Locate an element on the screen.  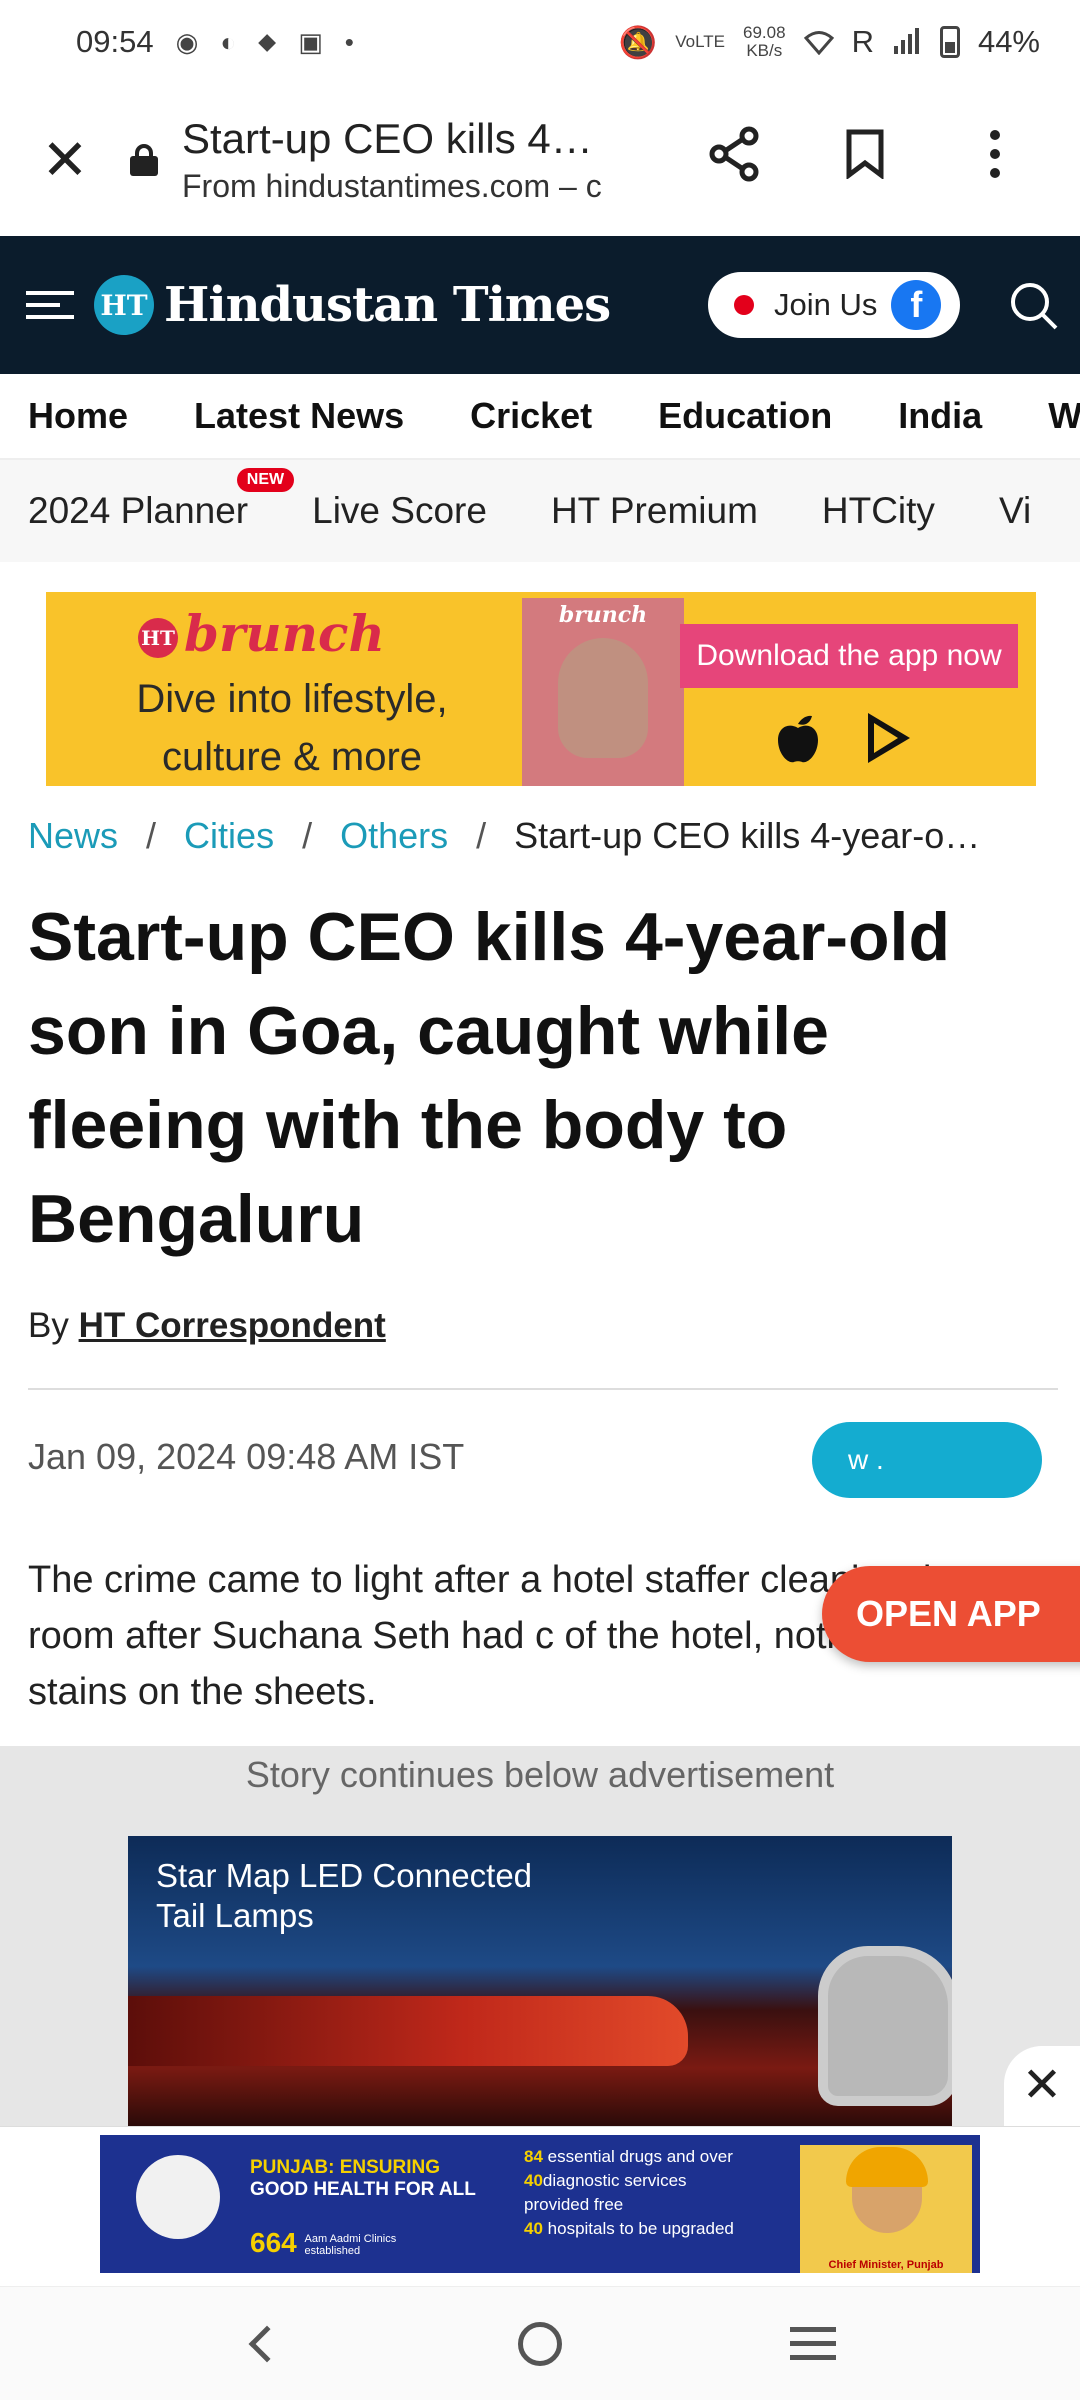
battery-level: 44% is located at coordinates (1008, 41).